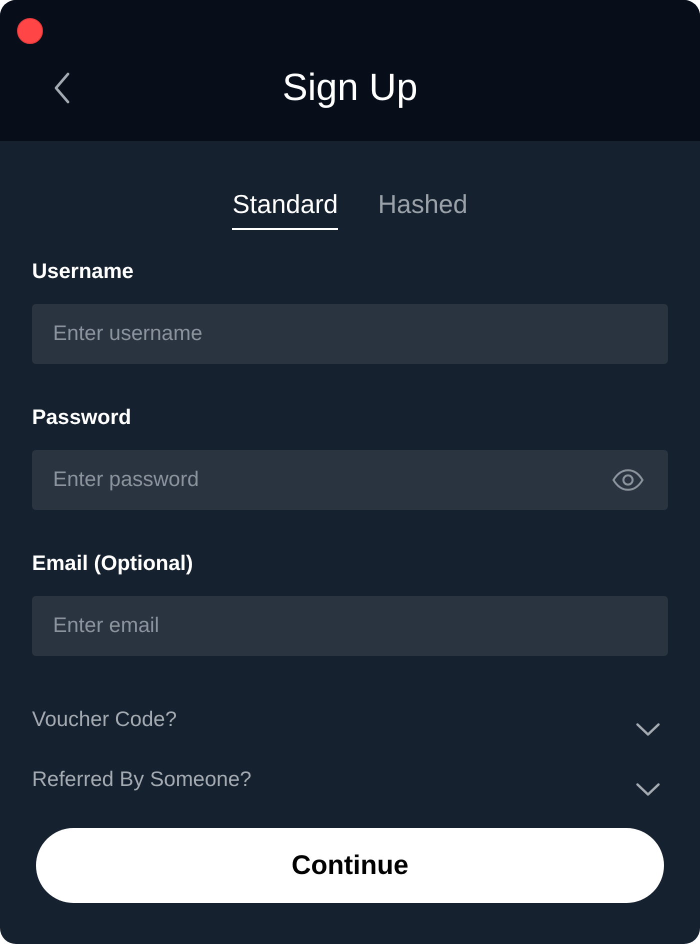 The width and height of the screenshot is (700, 944). What do you see at coordinates (350, 334) in the screenshot?
I see `input-field: Enter username` at bounding box center [350, 334].